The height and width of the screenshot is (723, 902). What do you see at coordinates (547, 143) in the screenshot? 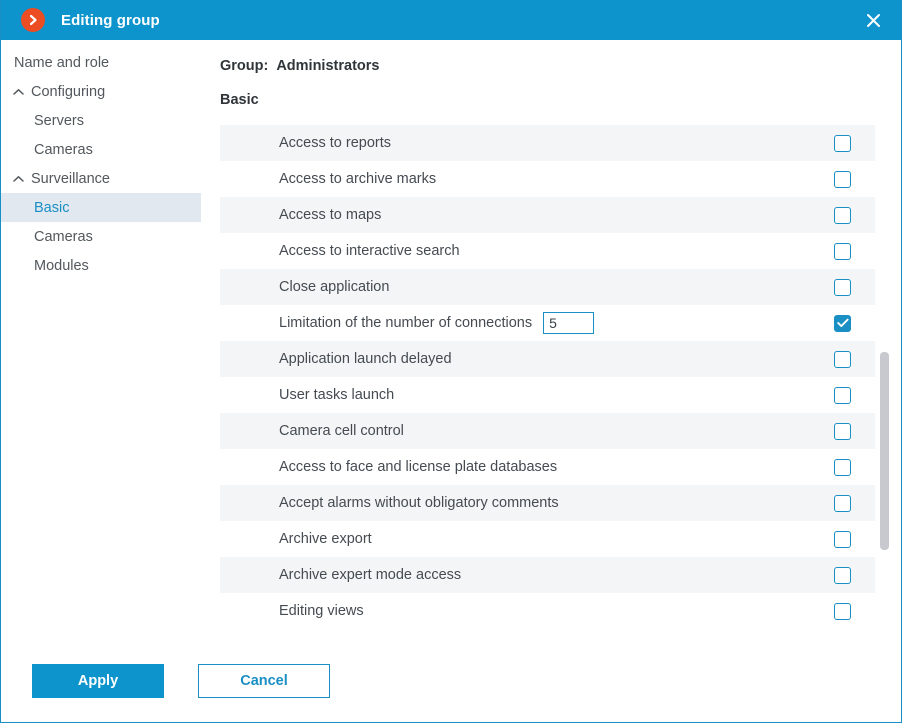
I see `permission-row: Access to reports` at bounding box center [547, 143].